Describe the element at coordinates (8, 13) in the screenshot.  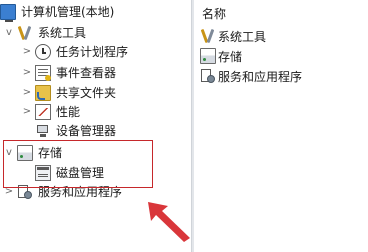
I see `computer-management-icon` at that location.